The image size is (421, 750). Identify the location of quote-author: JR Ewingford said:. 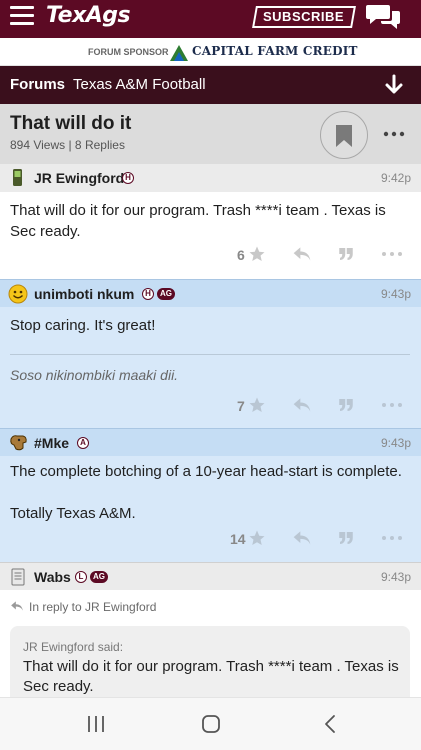
(73, 647).